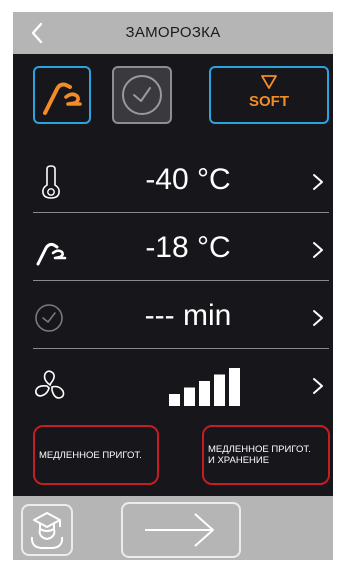 This screenshot has height=562, width=338. What do you see at coordinates (90, 455) in the screenshot?
I see `slow-cook-label: МЕДЛЕННОЕ ПРИГОТ.` at bounding box center [90, 455].